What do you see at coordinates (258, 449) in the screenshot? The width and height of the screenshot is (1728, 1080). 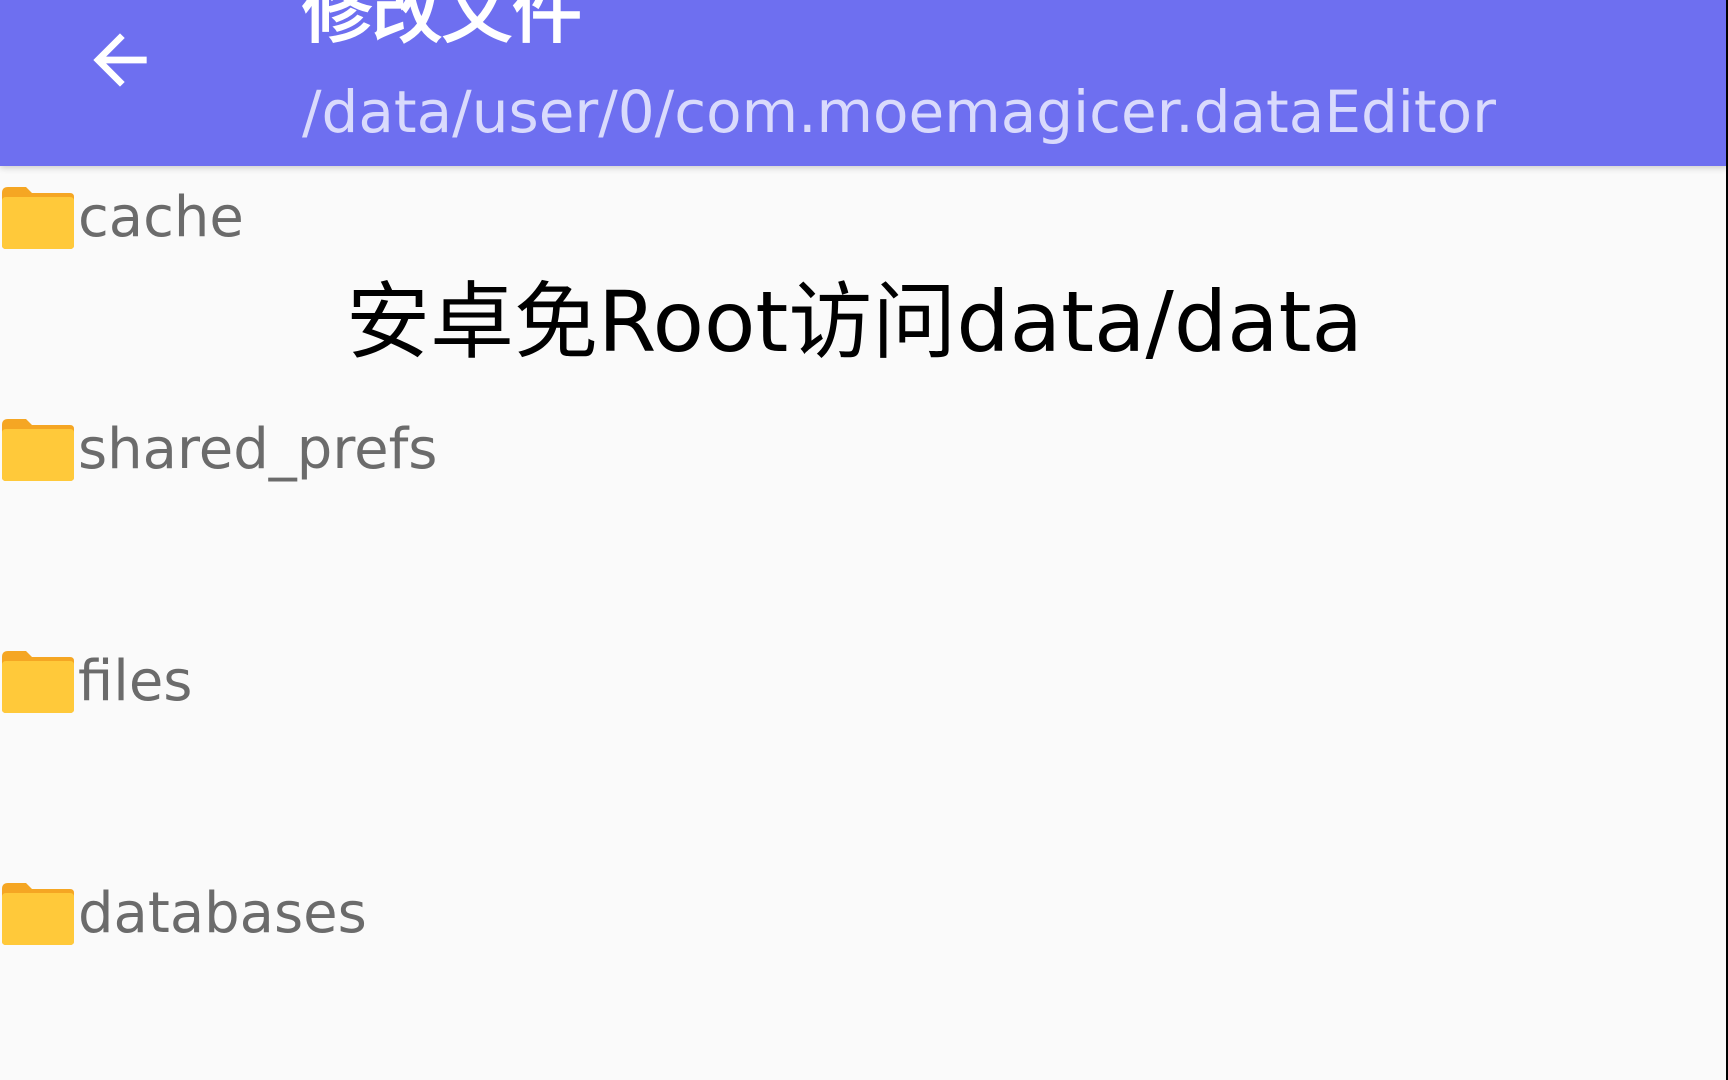 I see `folder-name: shared_prefs` at bounding box center [258, 449].